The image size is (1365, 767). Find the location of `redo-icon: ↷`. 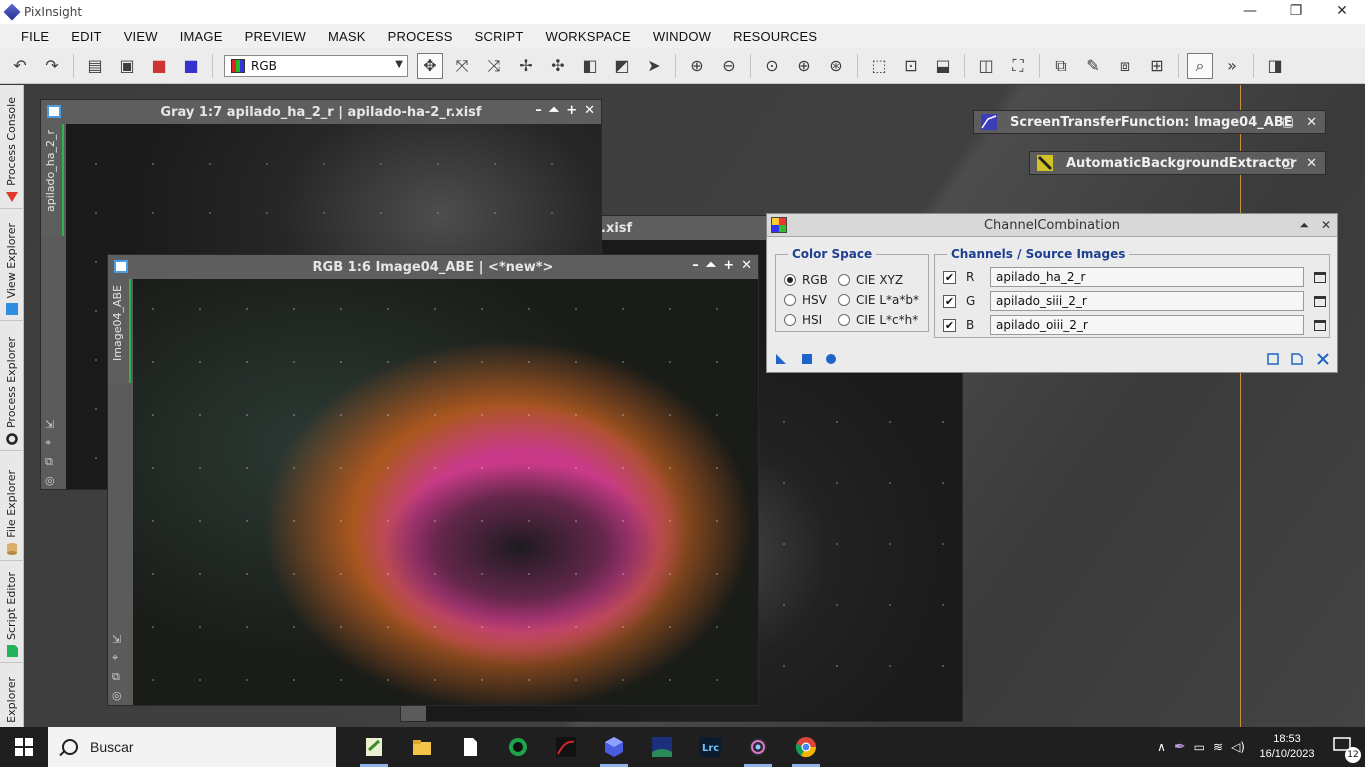

redo-icon: ↷ is located at coordinates (52, 66).